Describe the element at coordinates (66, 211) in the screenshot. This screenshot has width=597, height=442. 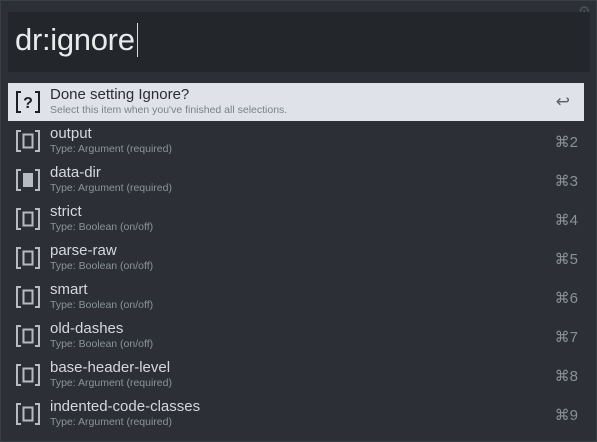
I see `result-title: strict` at that location.